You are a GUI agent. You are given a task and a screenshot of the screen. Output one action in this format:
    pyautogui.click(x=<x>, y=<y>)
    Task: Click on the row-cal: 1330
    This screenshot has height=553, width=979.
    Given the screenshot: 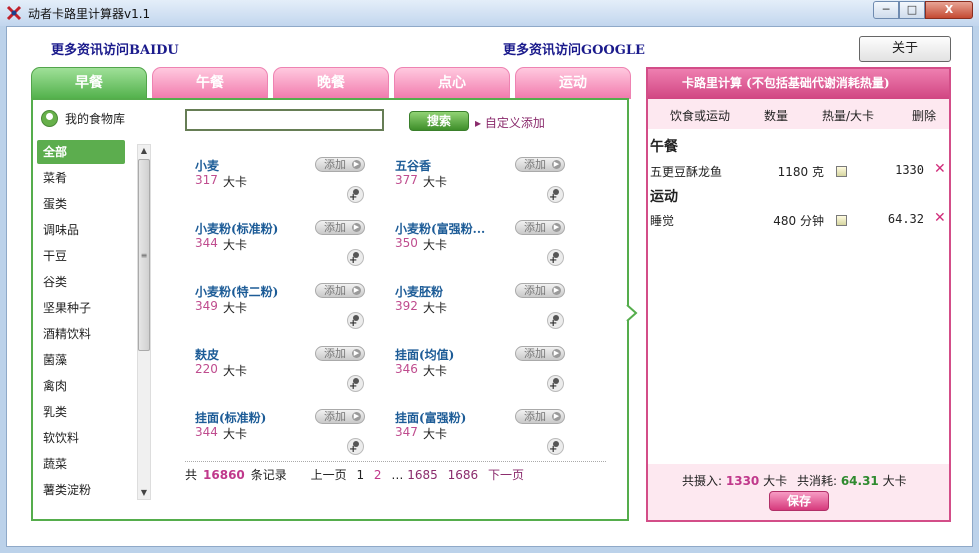 What is the action you would take?
    pyautogui.click(x=909, y=170)
    